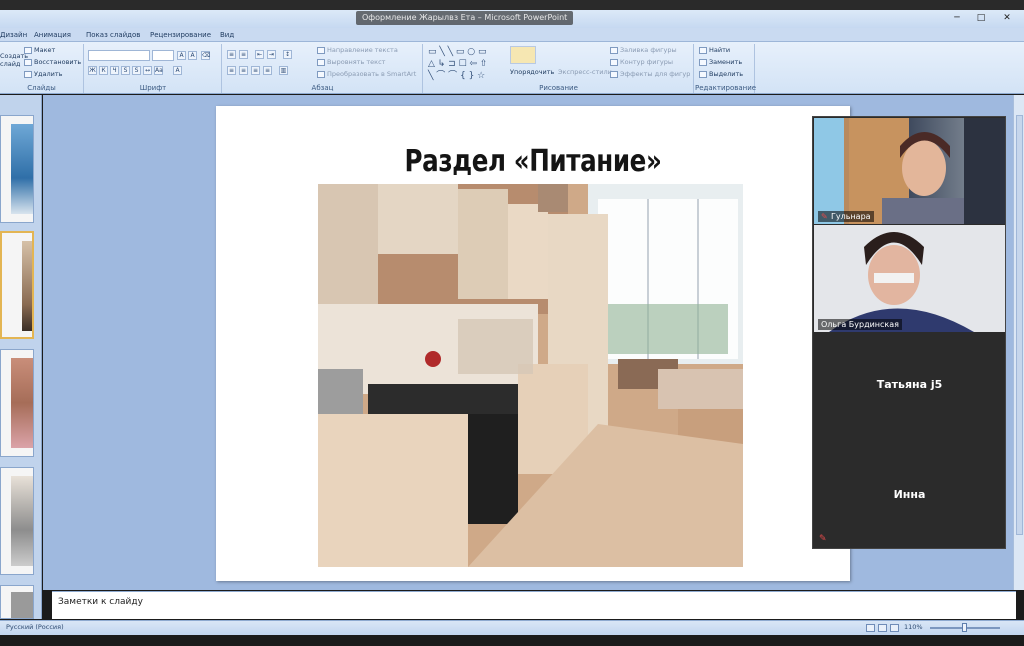  I want to click on participant-name: Татьяна j5, so click(909, 384).